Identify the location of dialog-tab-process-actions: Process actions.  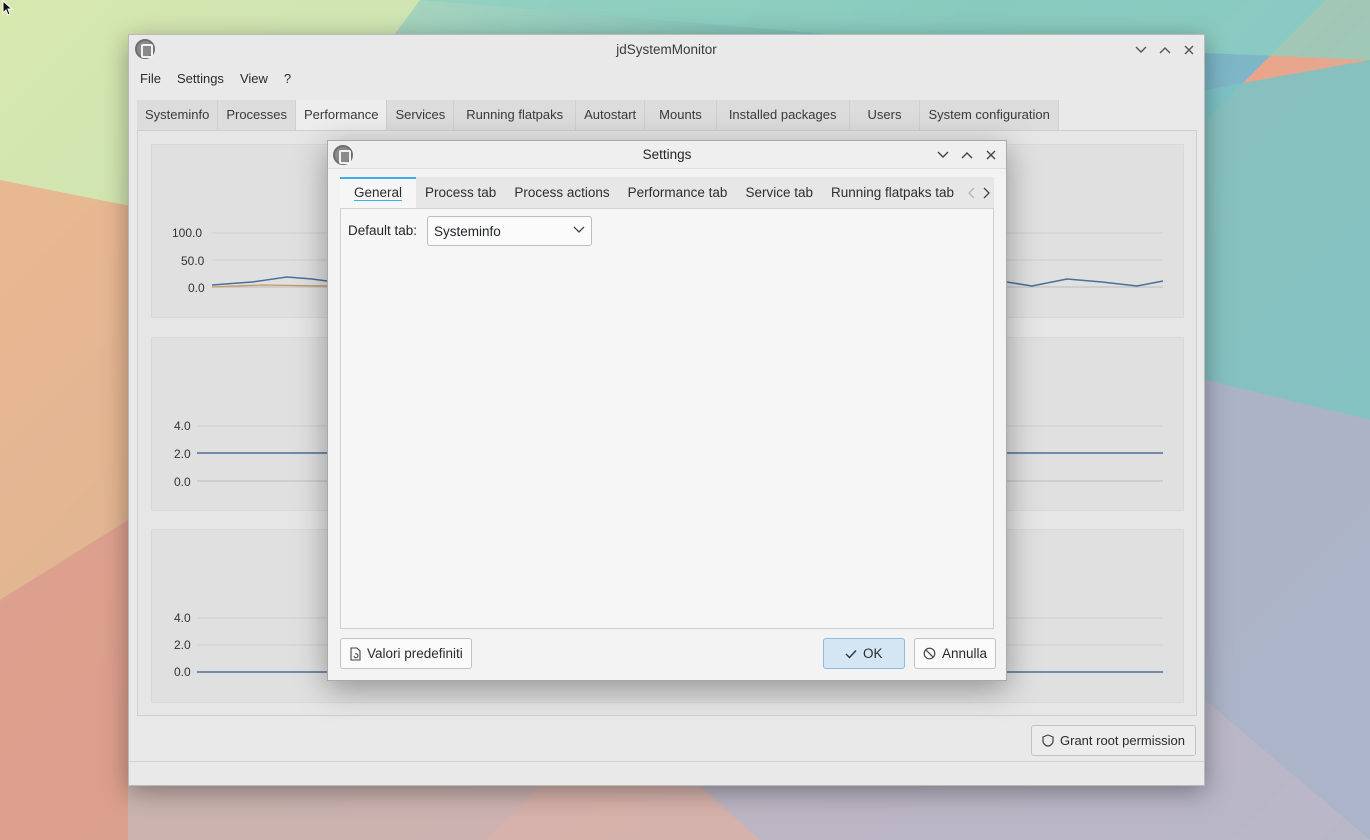
(561, 192).